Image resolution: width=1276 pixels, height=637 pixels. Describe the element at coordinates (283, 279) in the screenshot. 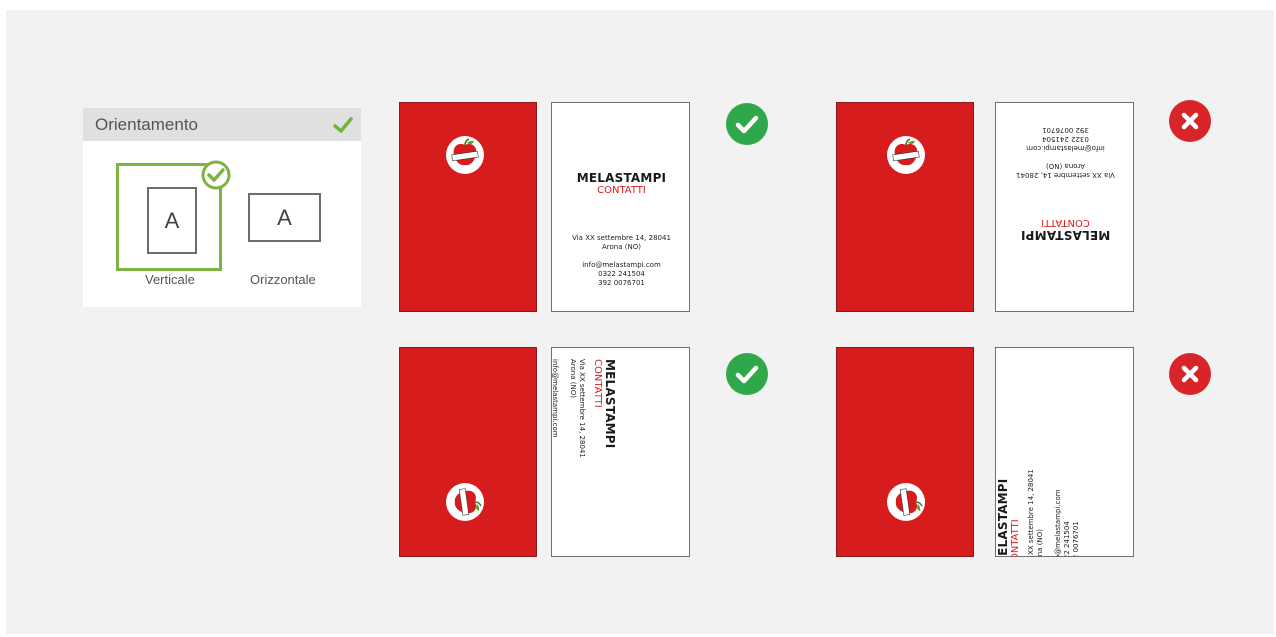

I see `option-horizontal-label: Orizzontale` at that location.